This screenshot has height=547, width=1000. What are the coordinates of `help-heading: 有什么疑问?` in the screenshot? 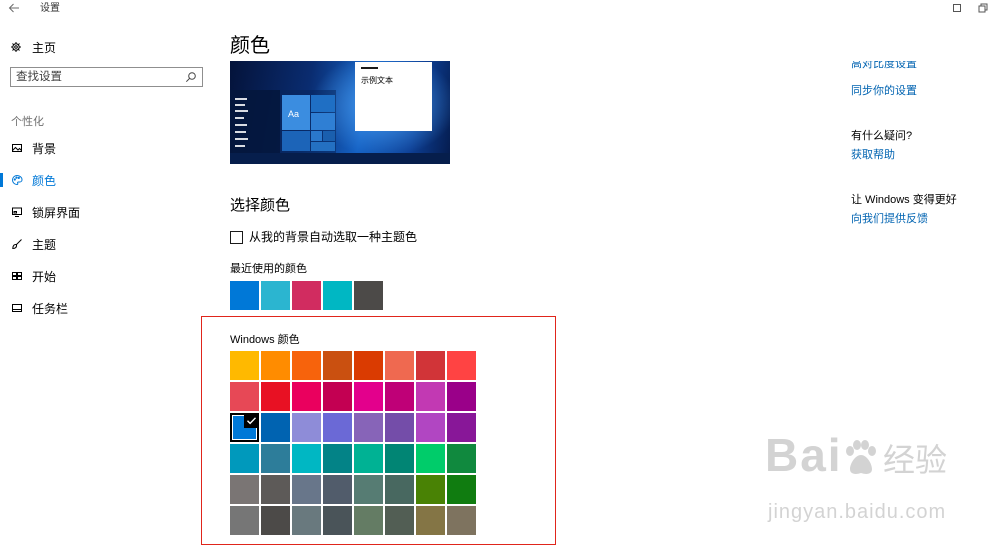 It's located at (882, 136).